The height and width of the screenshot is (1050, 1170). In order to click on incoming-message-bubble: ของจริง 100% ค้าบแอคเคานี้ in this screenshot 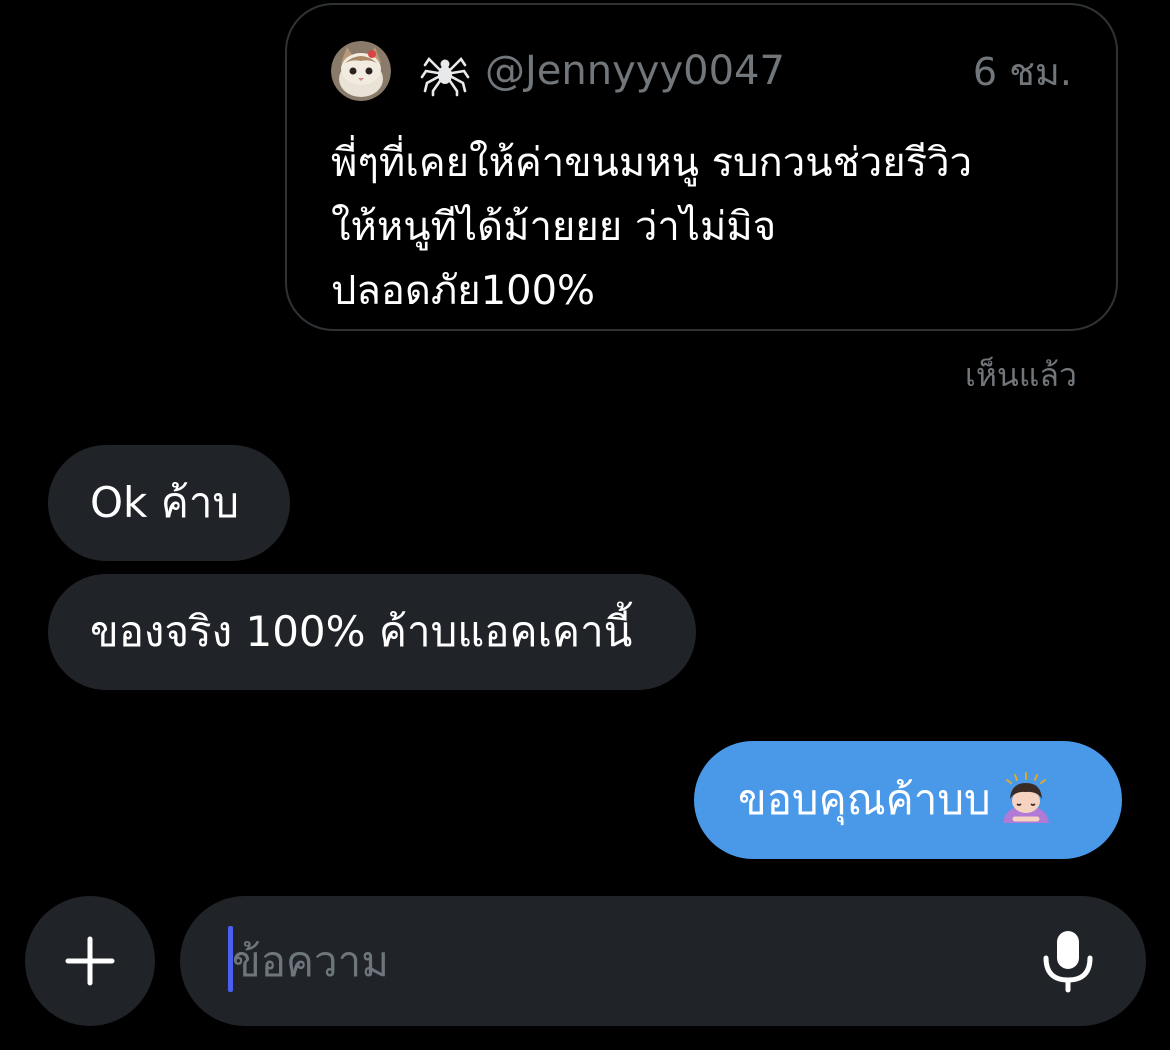, I will do `click(372, 632)`.